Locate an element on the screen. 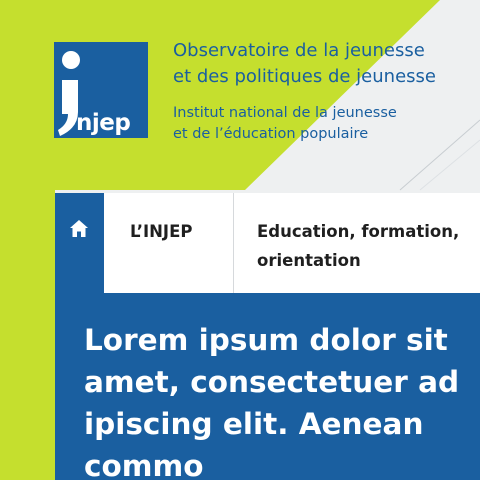 Image resolution: width=480 pixels, height=480 pixels. site-subtitle-line: Institut national de la jeunesse is located at coordinates (285, 113).